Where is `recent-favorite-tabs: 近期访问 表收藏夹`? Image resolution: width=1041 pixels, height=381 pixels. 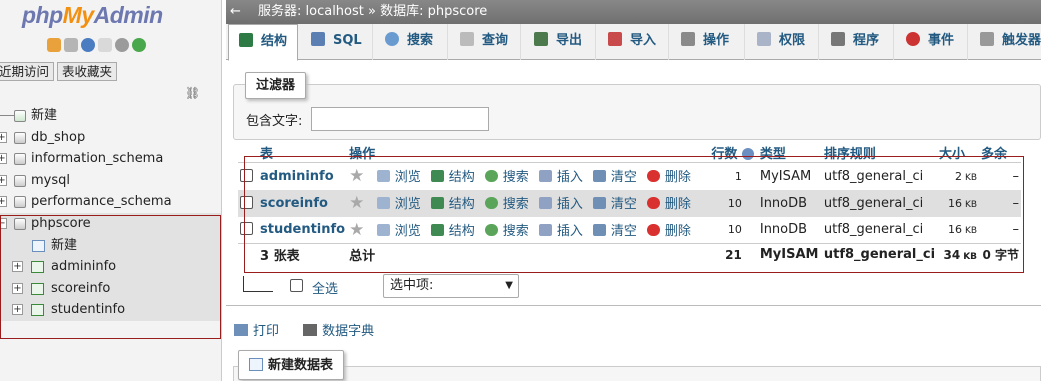
recent-favorite-tabs: 近期访问 表收藏夹 is located at coordinates (60, 71).